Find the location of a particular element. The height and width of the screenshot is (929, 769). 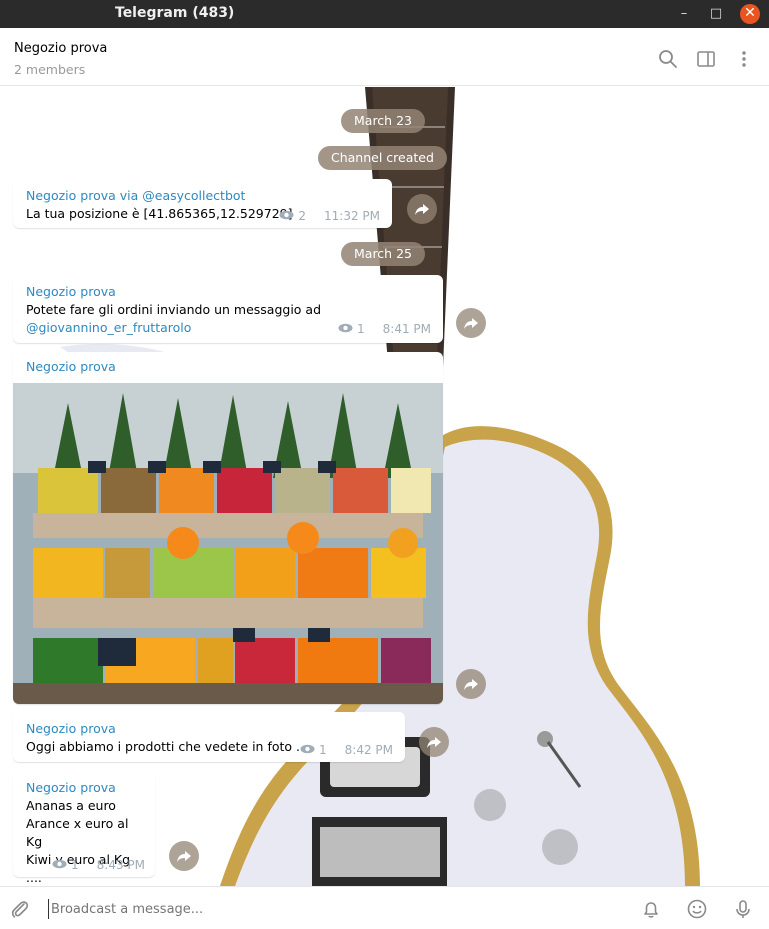

message-time: 11:32 PM is located at coordinates (352, 216).